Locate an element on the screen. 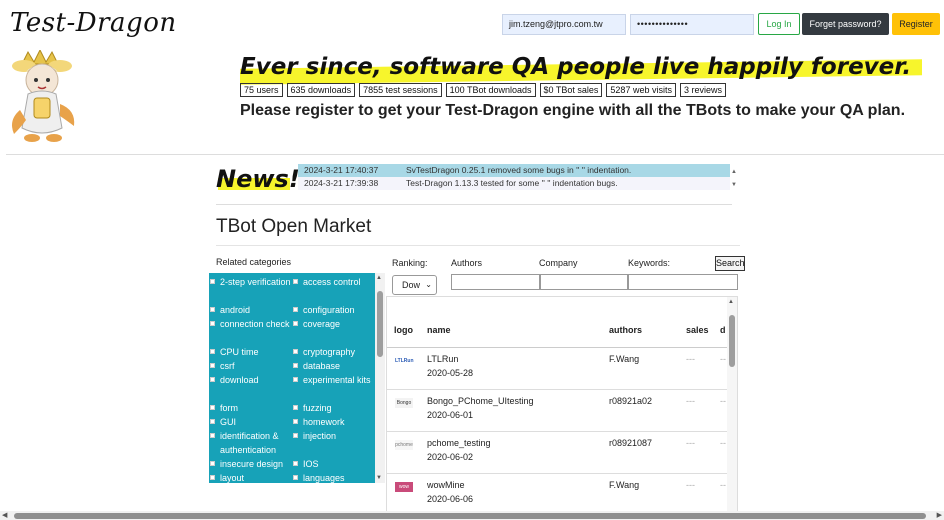 This screenshot has width=944, height=520. tbot-name: Bongo_PChome_UItesting is located at coordinates (480, 401).